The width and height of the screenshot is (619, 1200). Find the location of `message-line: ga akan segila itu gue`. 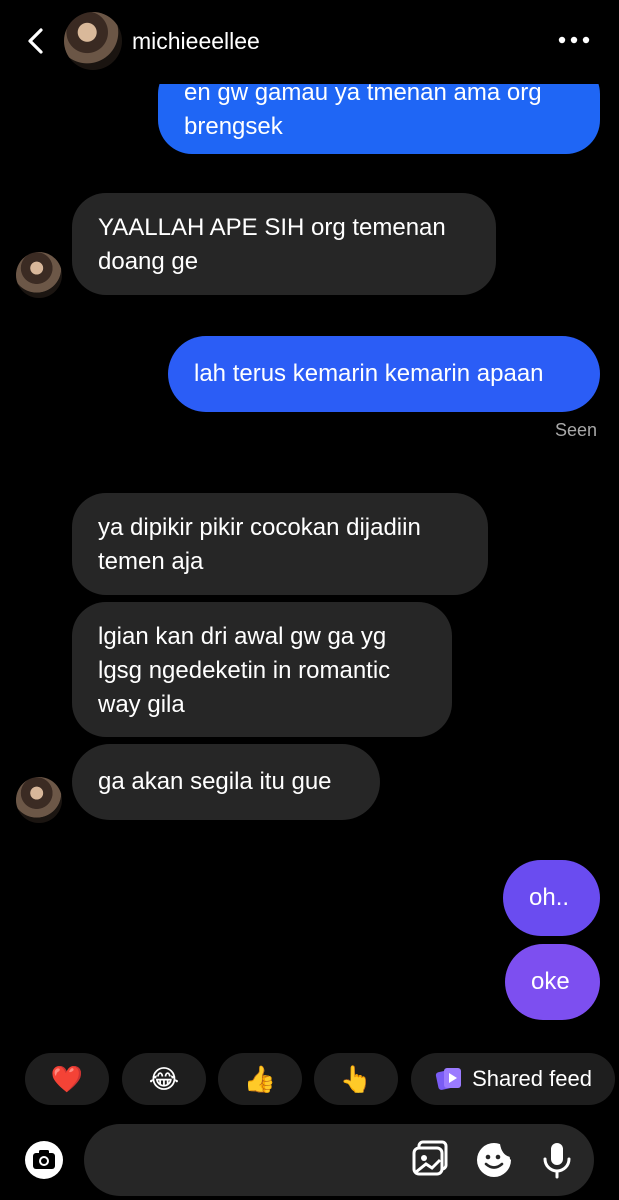

message-line: ga akan segila itu gue is located at coordinates (215, 781).